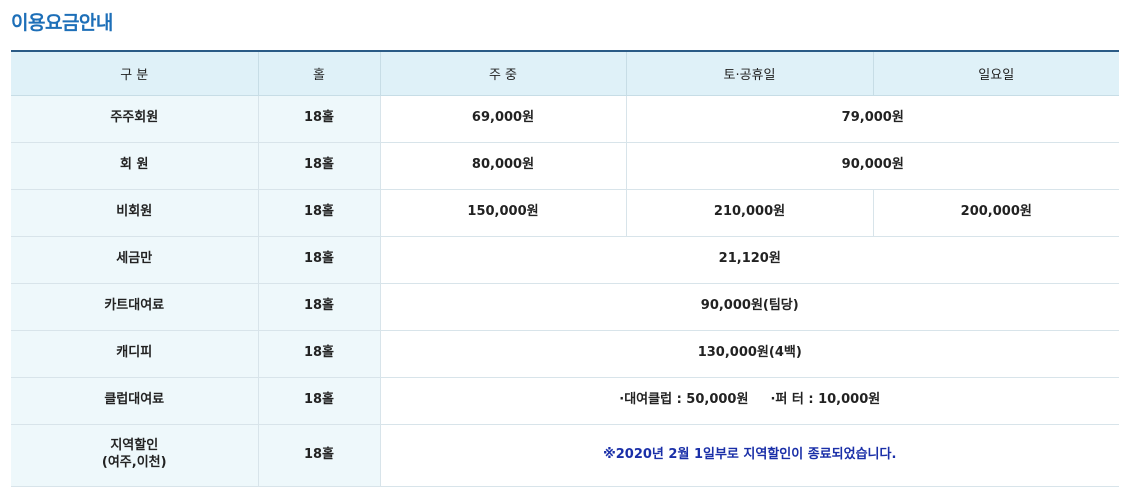 Image resolution: width=1129 pixels, height=500 pixels. Describe the element at coordinates (134, 73) in the screenshot. I see `header-category: 구 분` at that location.